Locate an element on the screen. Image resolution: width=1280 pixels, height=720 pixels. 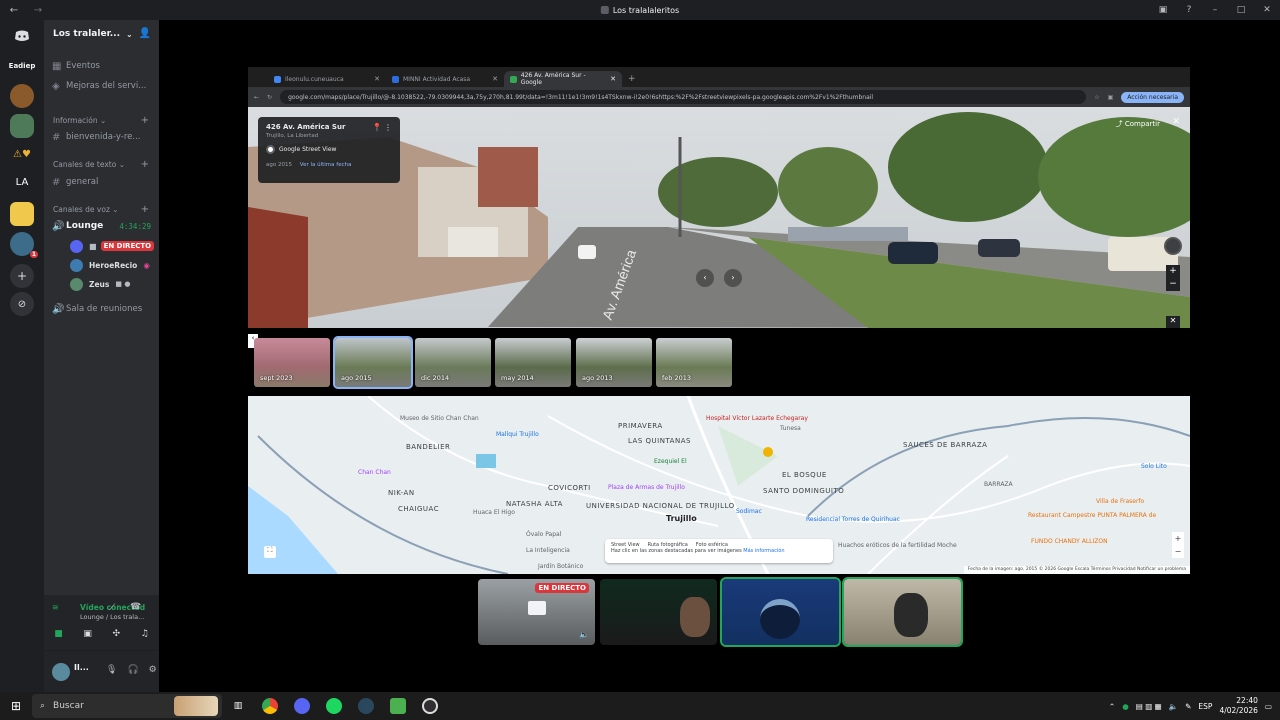
minecraft-icon is located at coordinates (398, 706).